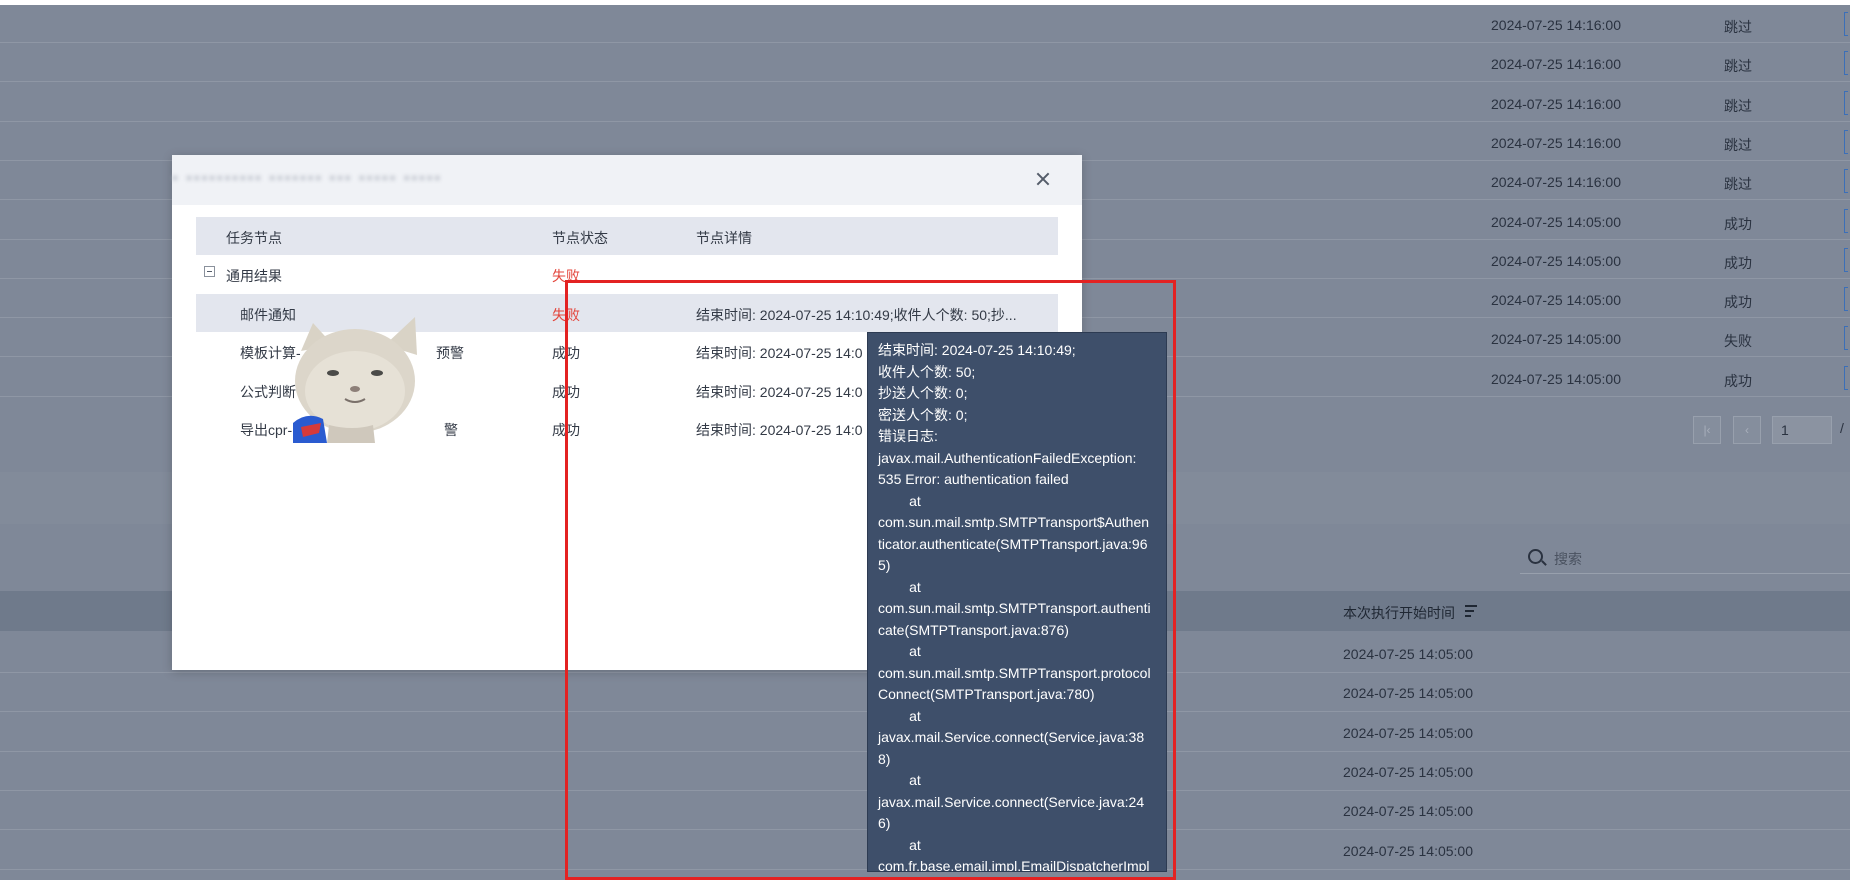  What do you see at coordinates (724, 238) in the screenshot?
I see `column-header-detail: 节点详情` at bounding box center [724, 238].